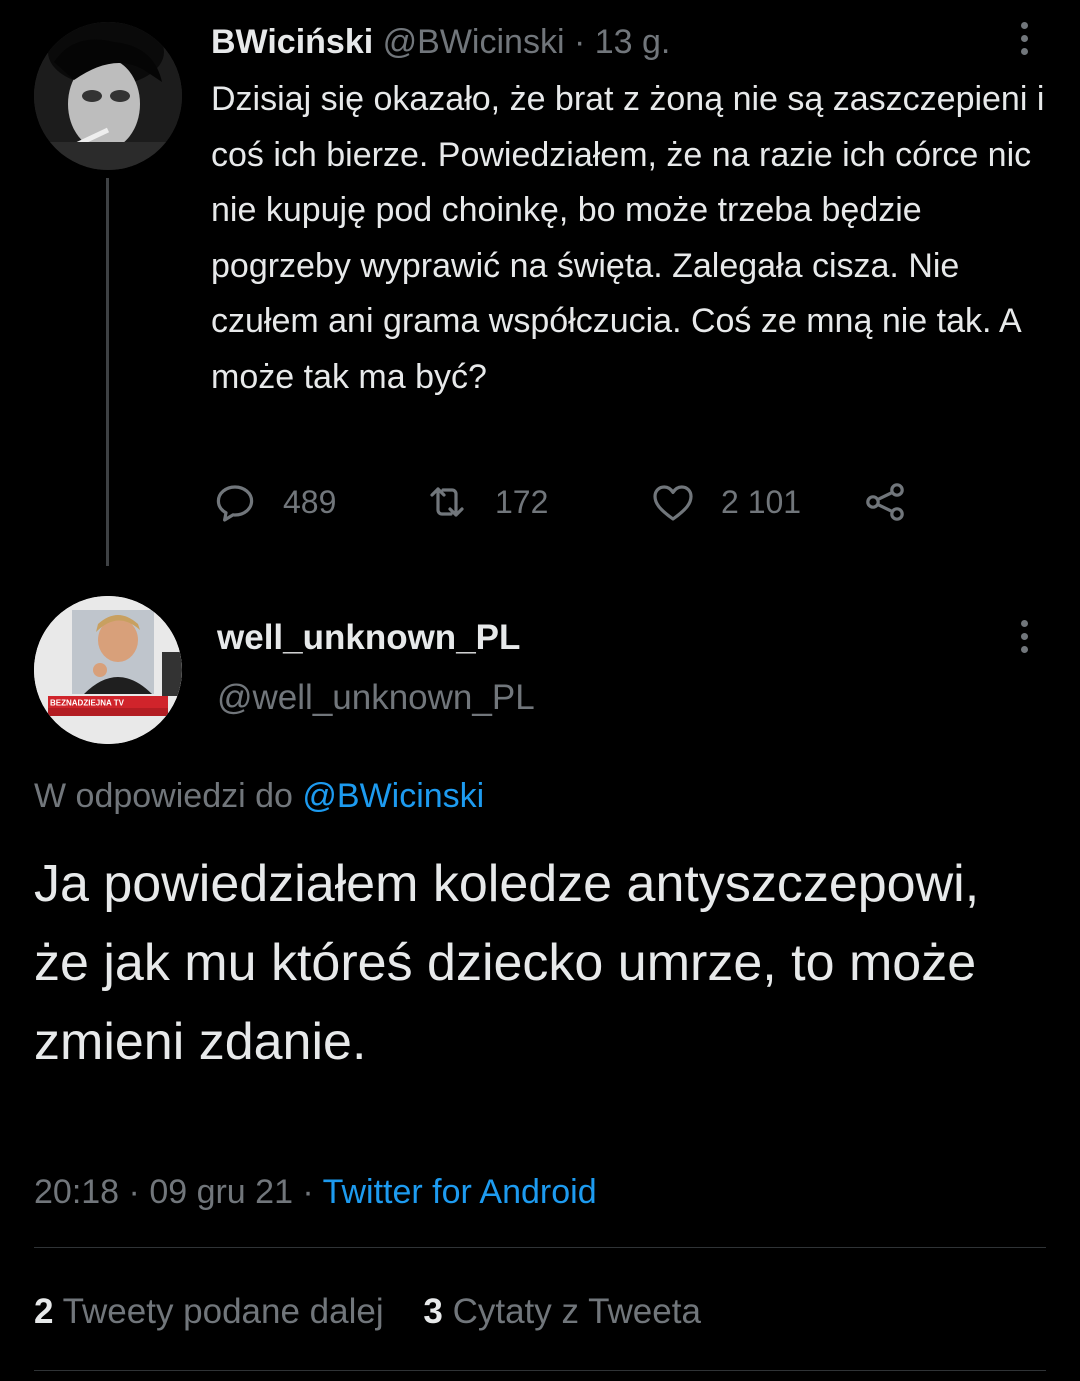 Image resolution: width=1080 pixels, height=1381 pixels. I want to click on replying-to-handle-link: @BWicinski, so click(393, 796).